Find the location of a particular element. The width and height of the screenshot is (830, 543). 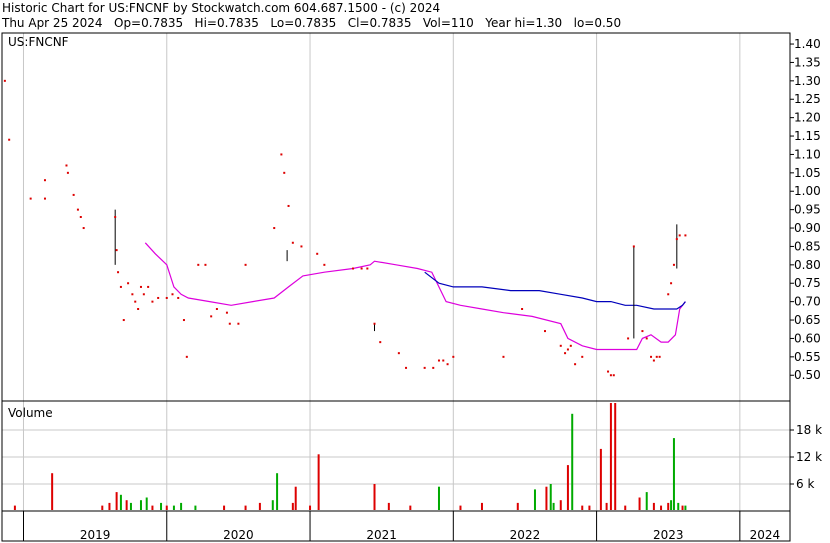

ma_short-line is located at coordinates (415, 296).